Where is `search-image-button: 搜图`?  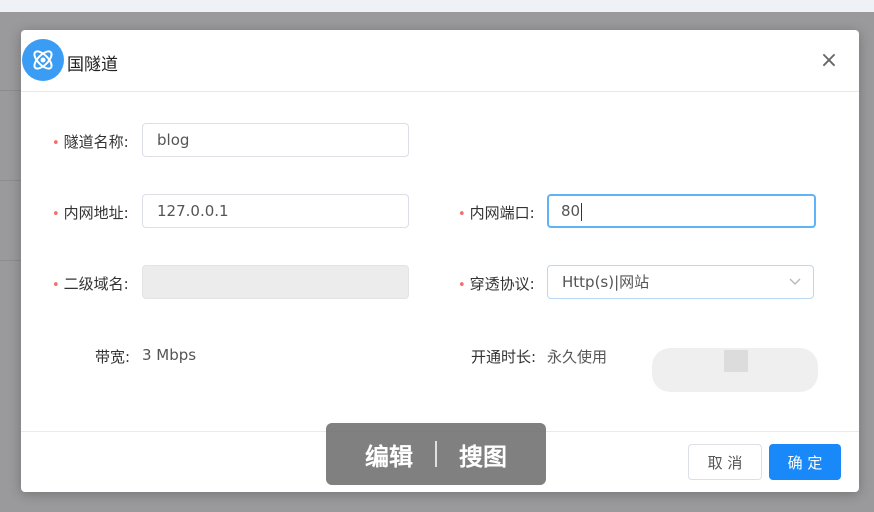
search-image-button: 搜图 is located at coordinates (483, 454).